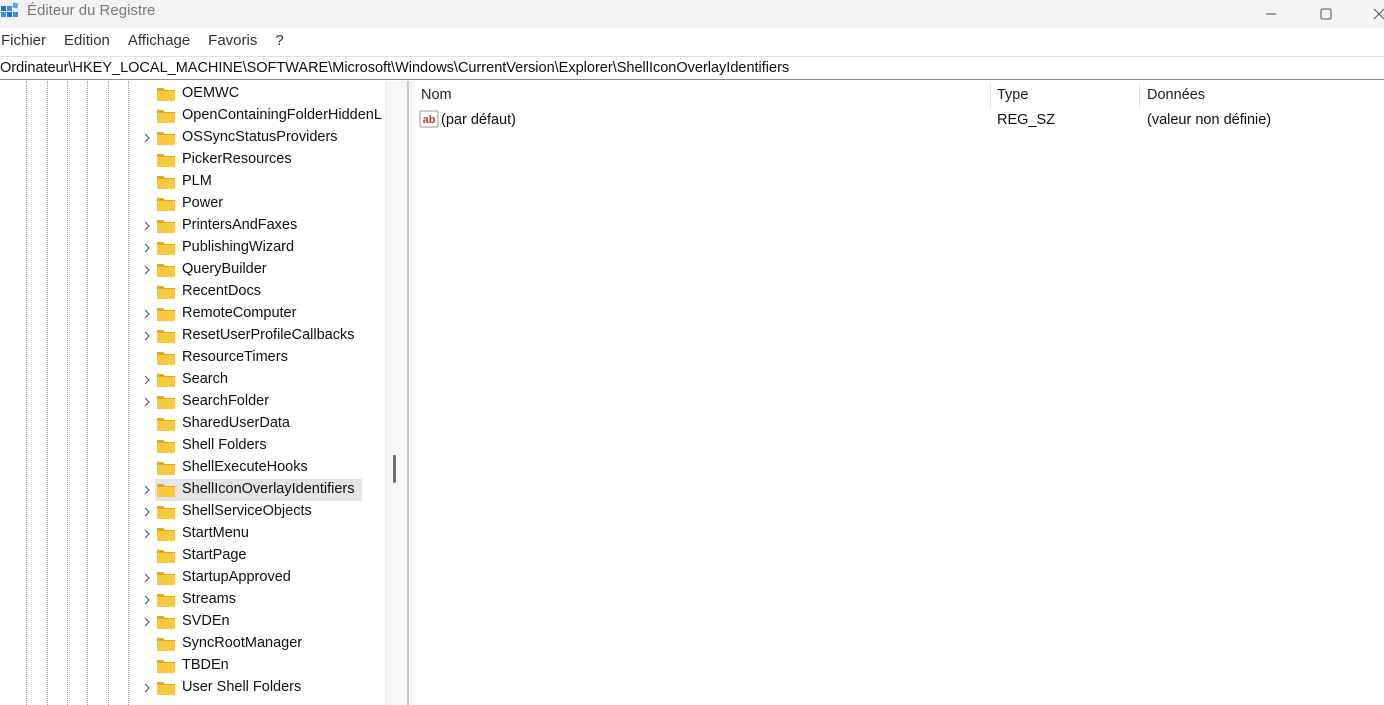 The width and height of the screenshot is (1384, 705). I want to click on tree-item: ResetUserProfileCallbacks, so click(193, 336).